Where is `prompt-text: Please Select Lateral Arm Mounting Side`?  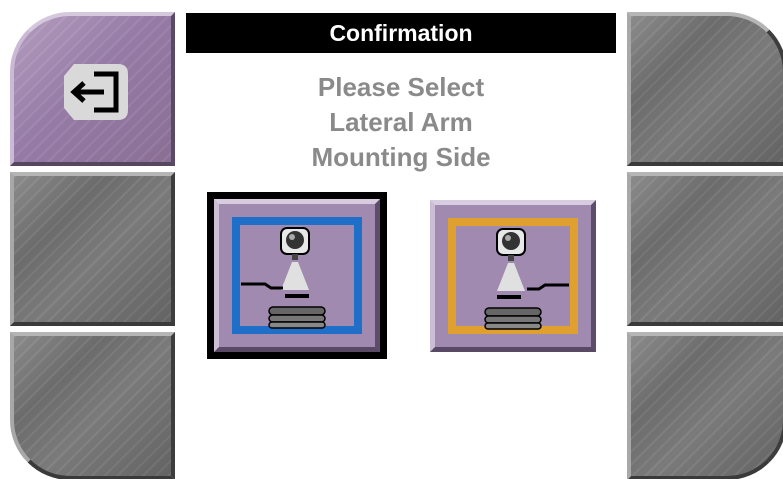 prompt-text: Please Select Lateral Arm Mounting Side is located at coordinates (401, 122).